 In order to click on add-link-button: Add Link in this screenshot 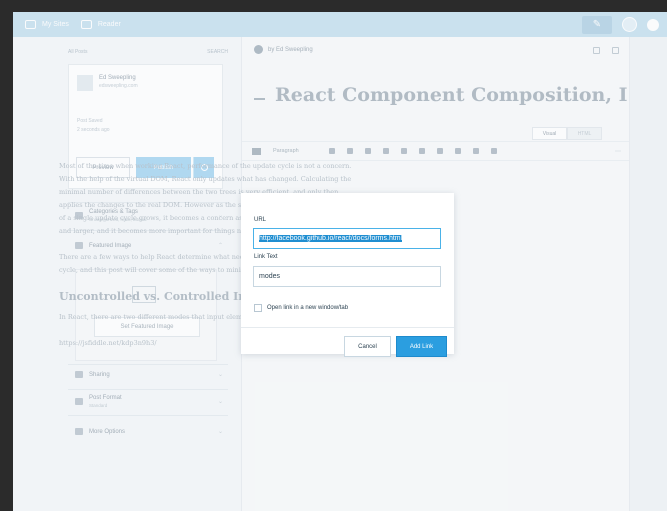, I will do `click(421, 346)`.